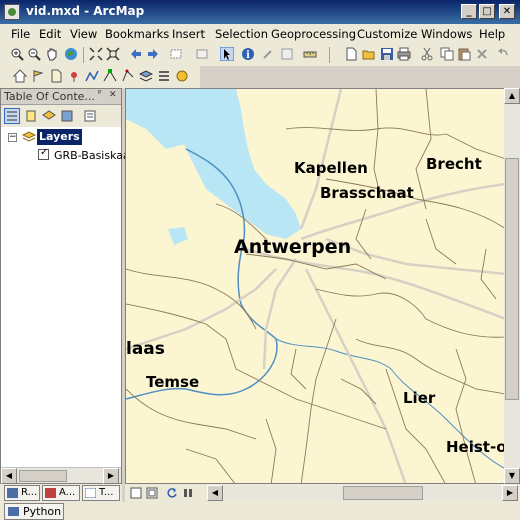 The image size is (520, 520). Describe the element at coordinates (507, 11) in the screenshot. I see `close-button: ✕` at that location.